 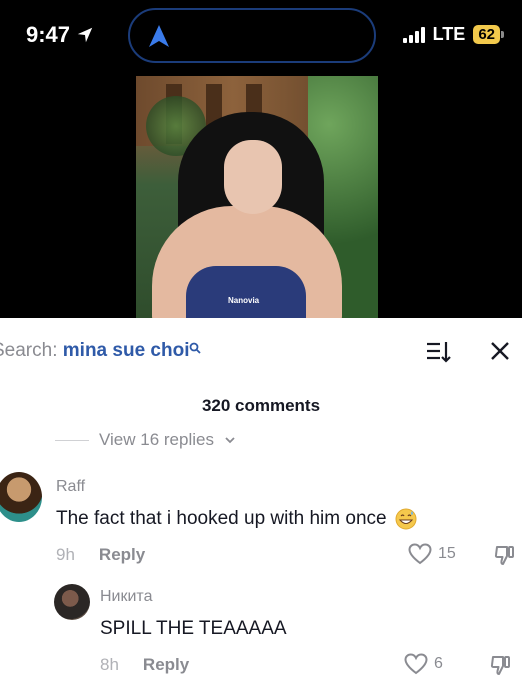 I want to click on battery-icon: 62, so click(x=488, y=34).